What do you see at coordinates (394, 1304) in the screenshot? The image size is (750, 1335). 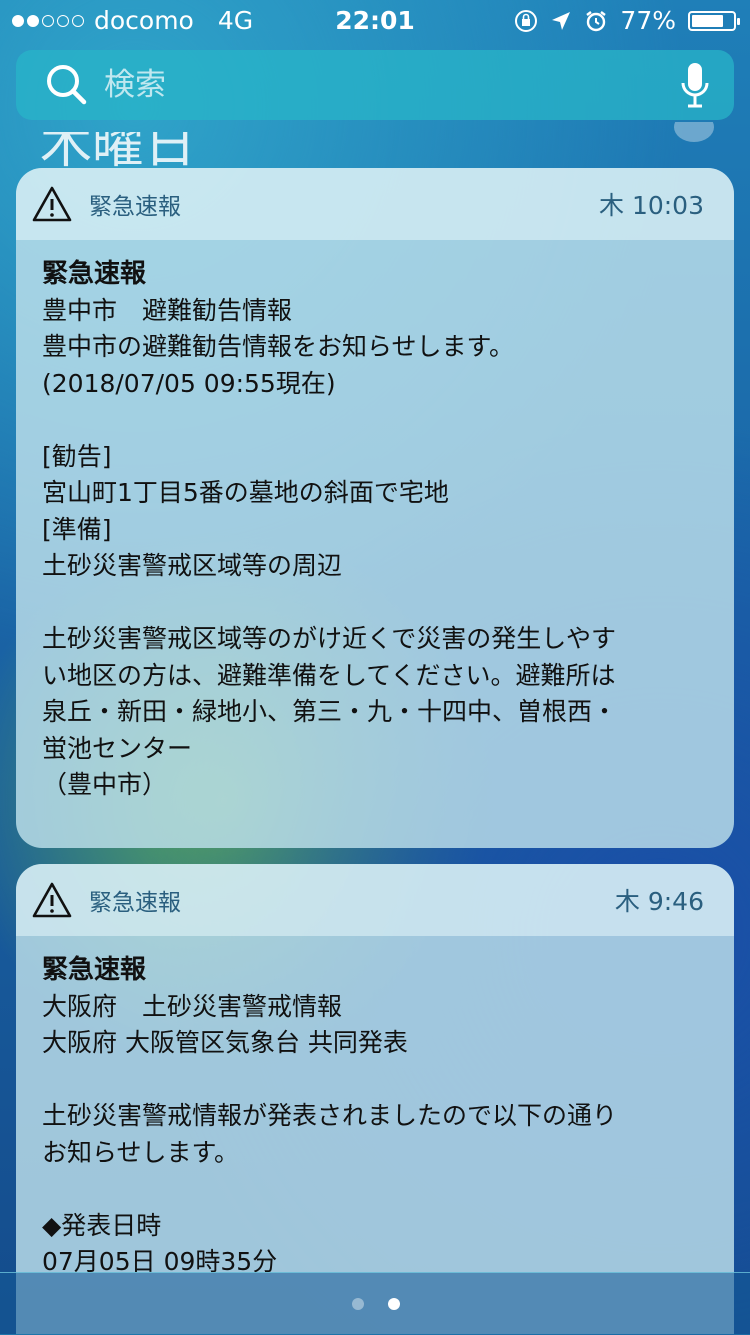 I see `page-dot-active` at bounding box center [394, 1304].